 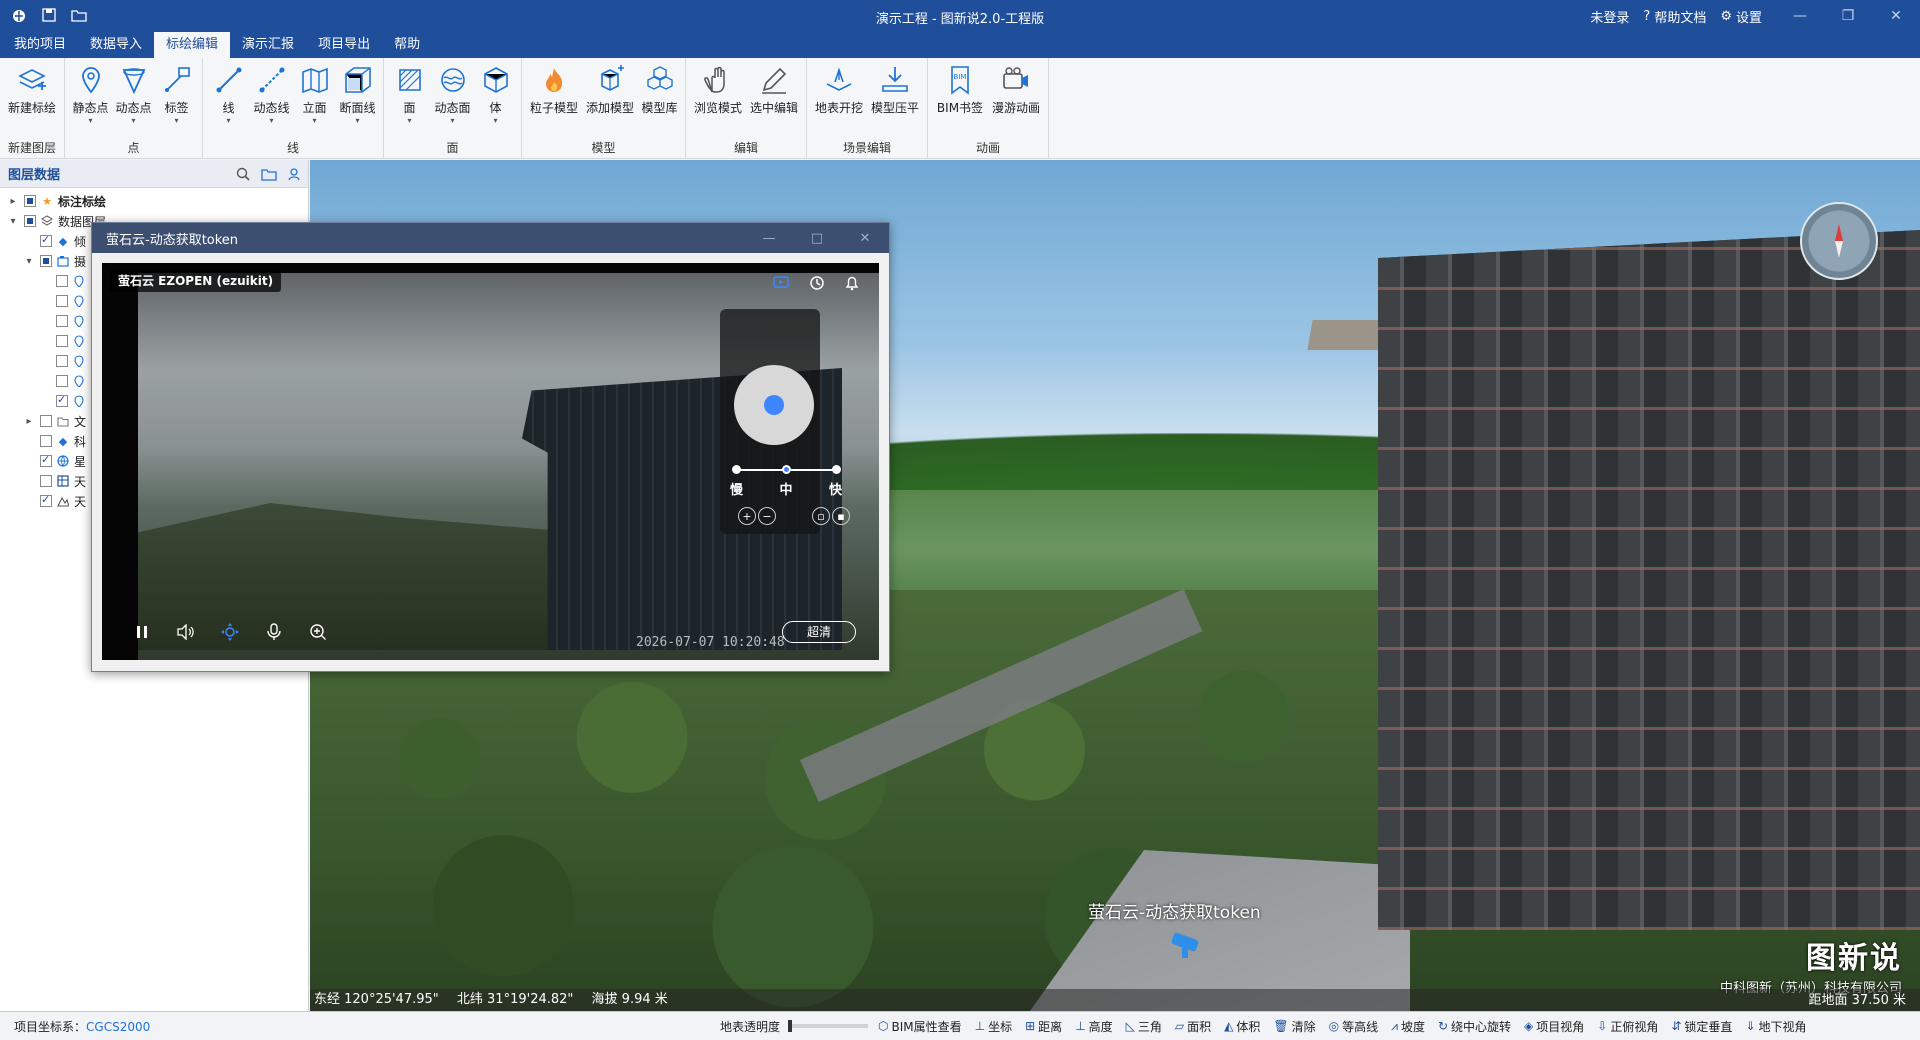 I want to click on playback-clock-icon, so click(x=817, y=284).